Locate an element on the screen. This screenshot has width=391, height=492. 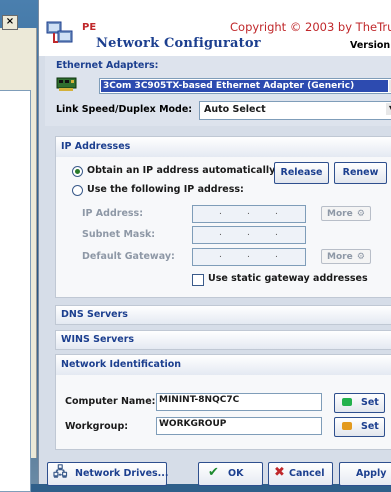
background-panel is located at coordinates (18, 260).